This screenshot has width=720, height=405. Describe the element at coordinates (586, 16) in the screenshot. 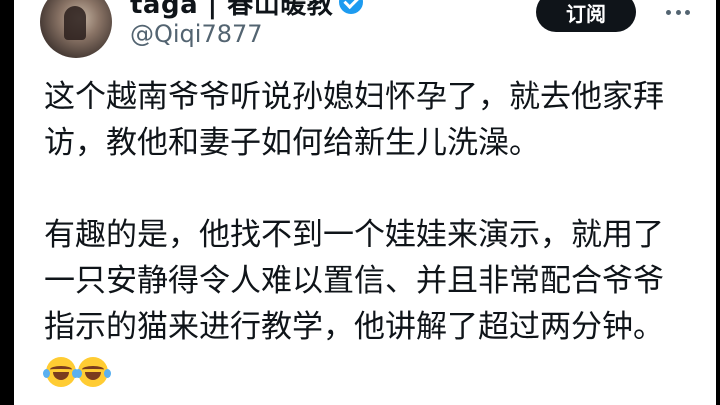

I see `subscribe-button: 订阅` at that location.